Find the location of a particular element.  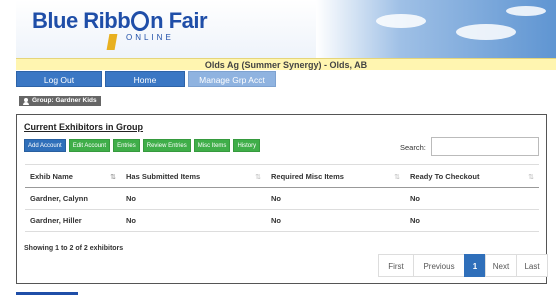

column-header-label: Has Submitted Items is located at coordinates (163, 176).